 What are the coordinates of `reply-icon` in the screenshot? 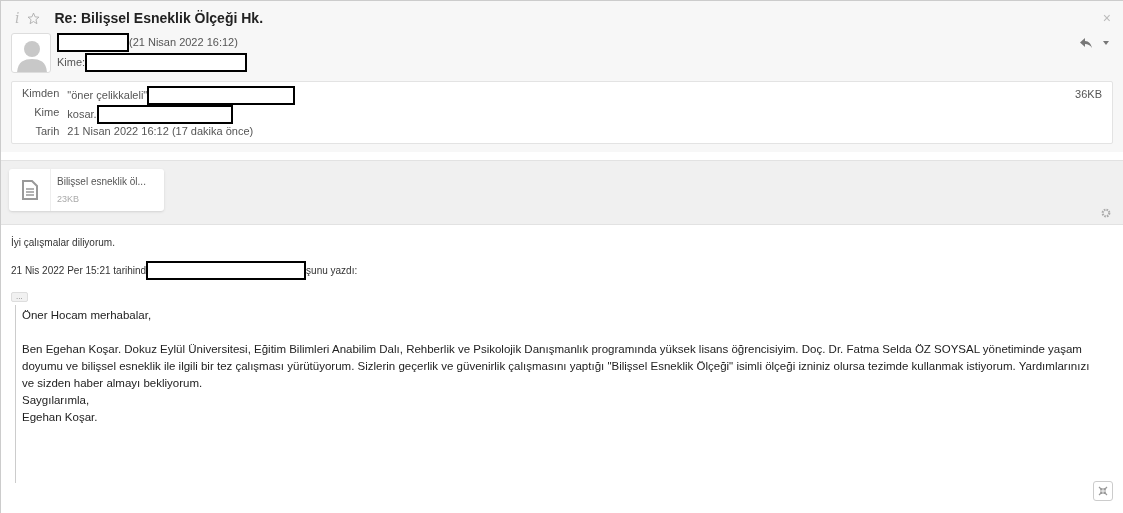 It's located at (1086, 43).